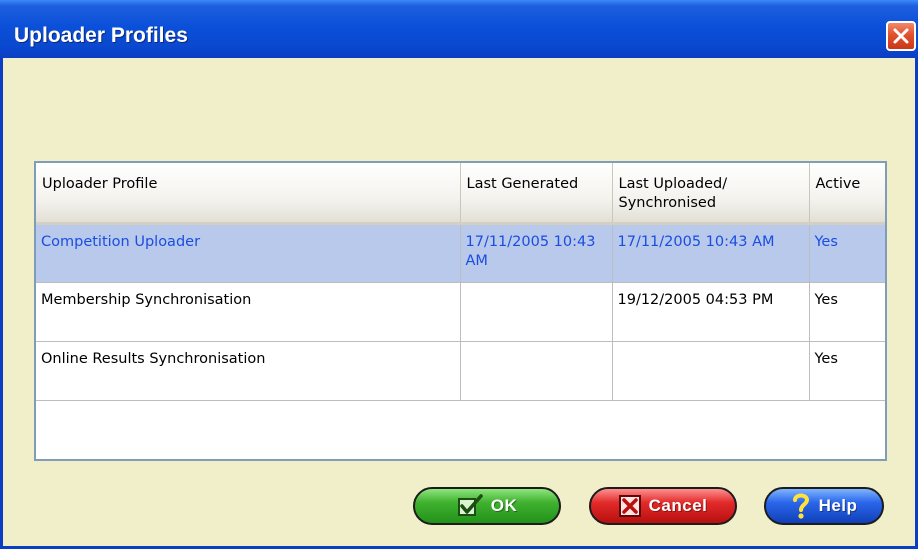  Describe the element at coordinates (470, 506) in the screenshot. I see `checkmark-icon` at that location.